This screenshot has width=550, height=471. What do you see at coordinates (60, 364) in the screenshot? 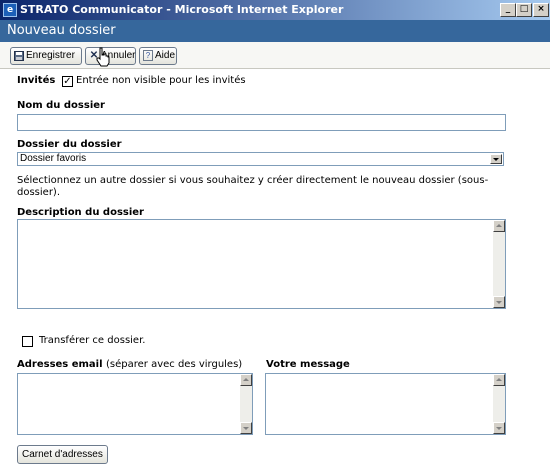
I see `emails-label: Adresses email` at bounding box center [60, 364].